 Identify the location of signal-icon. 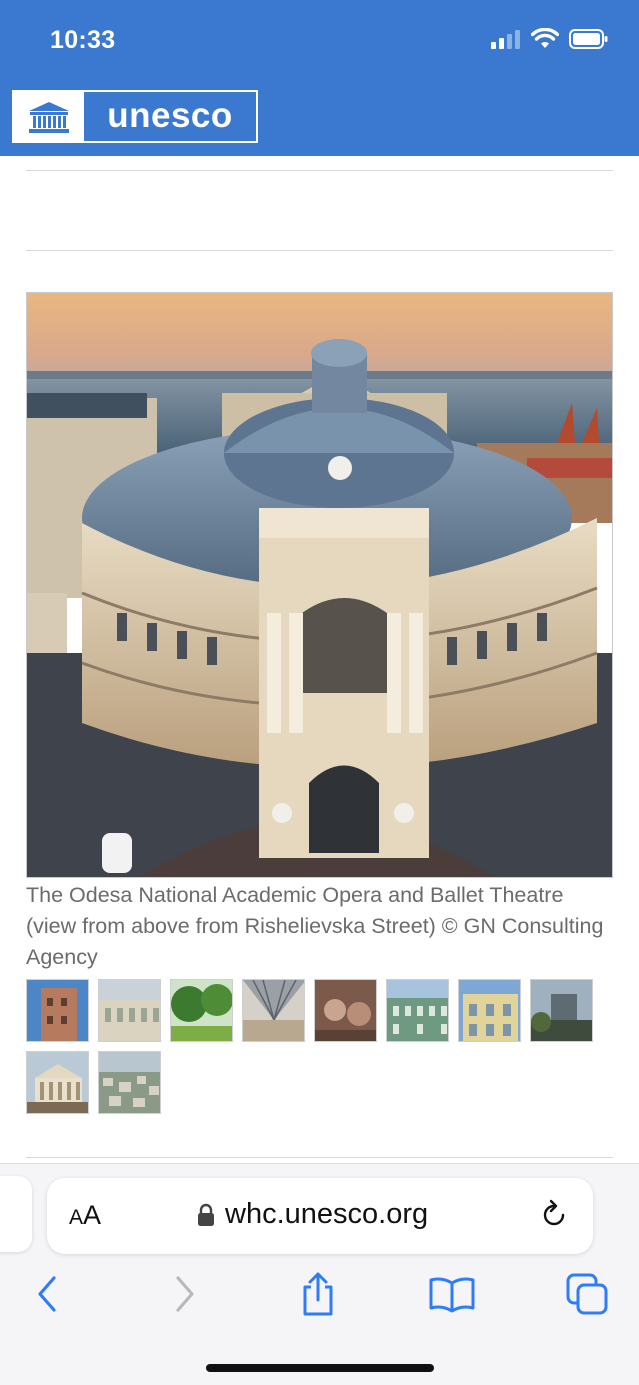
(505, 39).